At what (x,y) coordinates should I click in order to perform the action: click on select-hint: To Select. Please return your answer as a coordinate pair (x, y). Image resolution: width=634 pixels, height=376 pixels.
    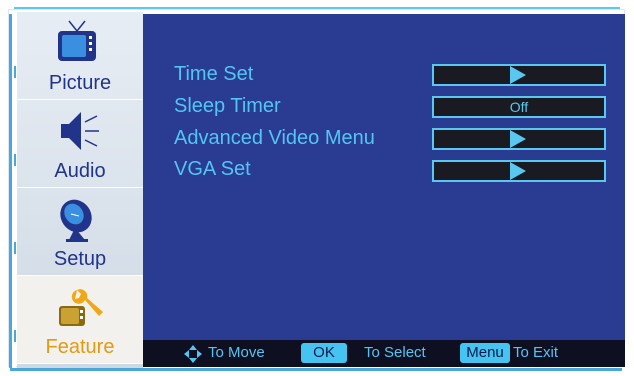
    Looking at the image, I should click on (395, 352).